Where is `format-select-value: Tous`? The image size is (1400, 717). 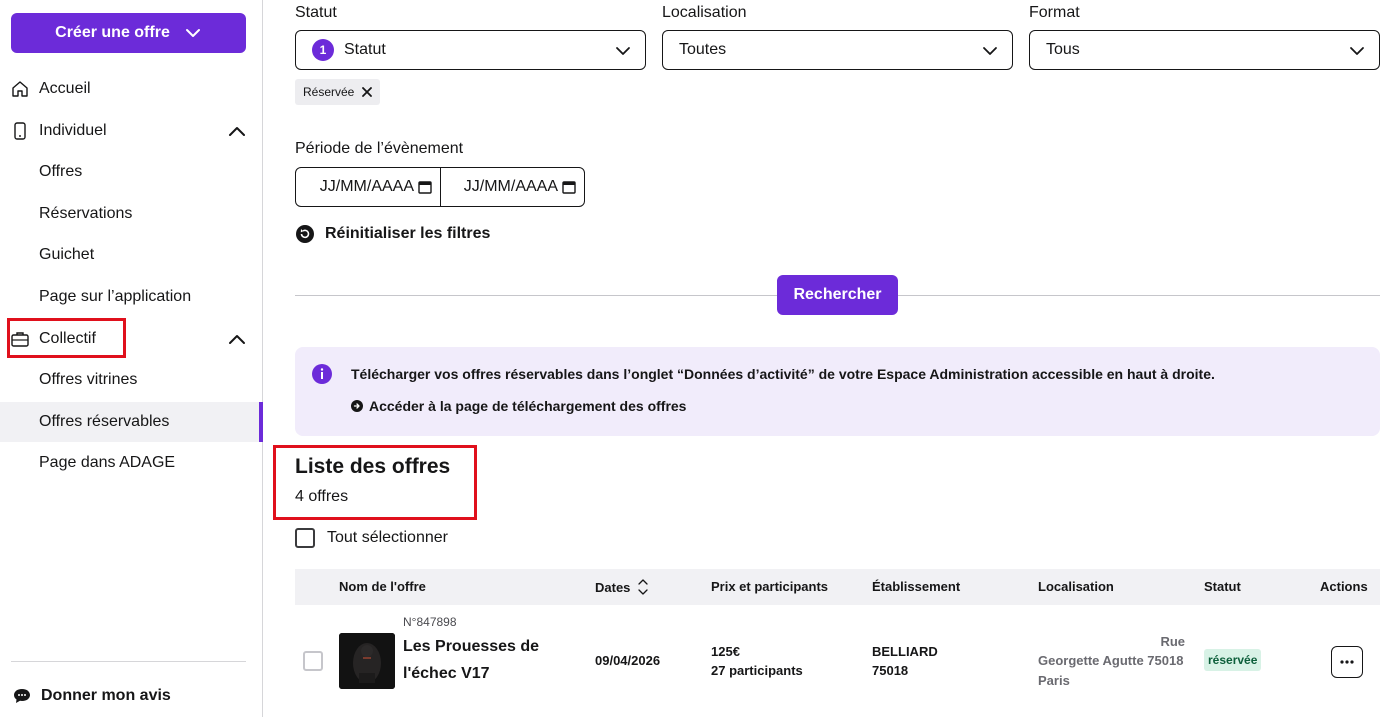 format-select-value: Tous is located at coordinates (1063, 49).